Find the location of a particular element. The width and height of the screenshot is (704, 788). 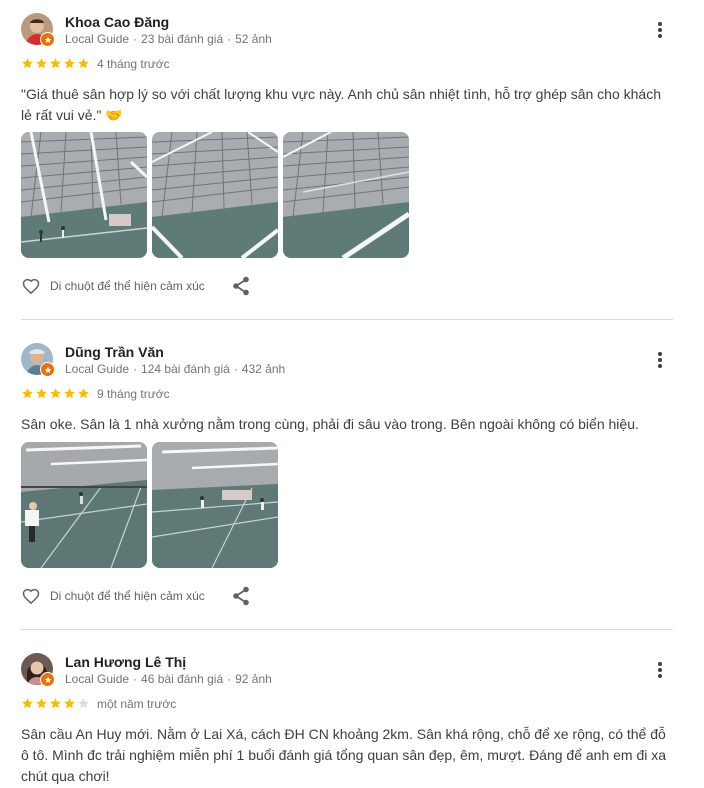

reviewer-meta: Local Guide · 124 bài đánh giá · 432 ảnh is located at coordinates (175, 369).